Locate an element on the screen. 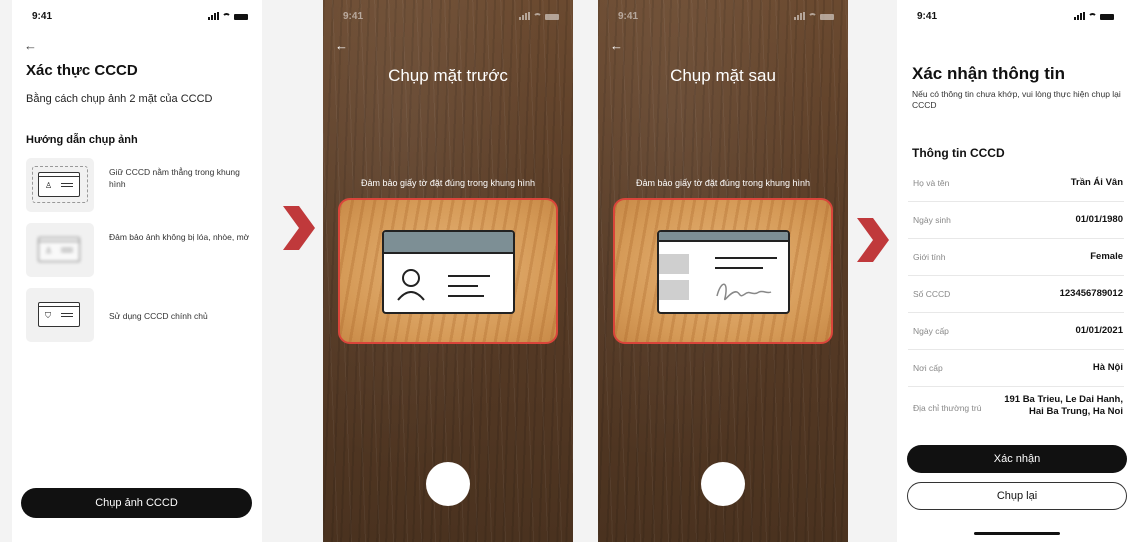 The height and width of the screenshot is (542, 1128). section-title: Thông tin CCCD is located at coordinates (958, 153).